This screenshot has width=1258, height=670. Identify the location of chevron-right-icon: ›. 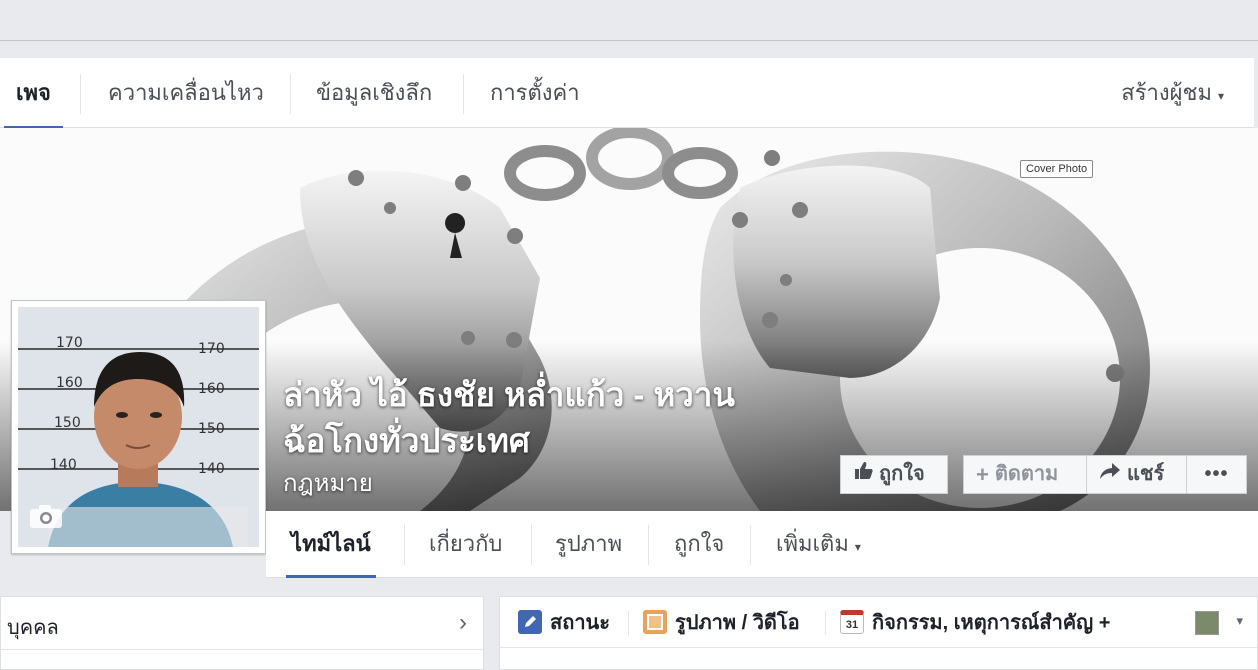
(463, 623).